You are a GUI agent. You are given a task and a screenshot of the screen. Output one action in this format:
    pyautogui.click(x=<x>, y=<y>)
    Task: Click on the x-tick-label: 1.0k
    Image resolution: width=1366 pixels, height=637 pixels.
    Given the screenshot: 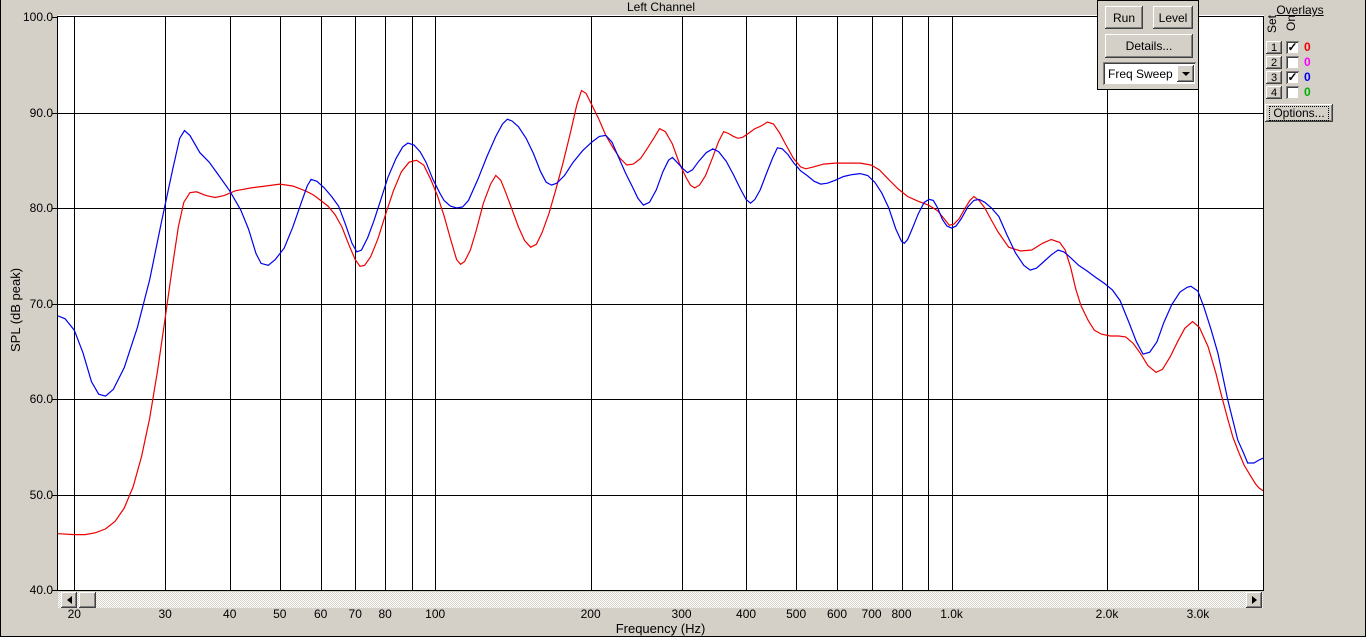 What is the action you would take?
    pyautogui.click(x=951, y=614)
    